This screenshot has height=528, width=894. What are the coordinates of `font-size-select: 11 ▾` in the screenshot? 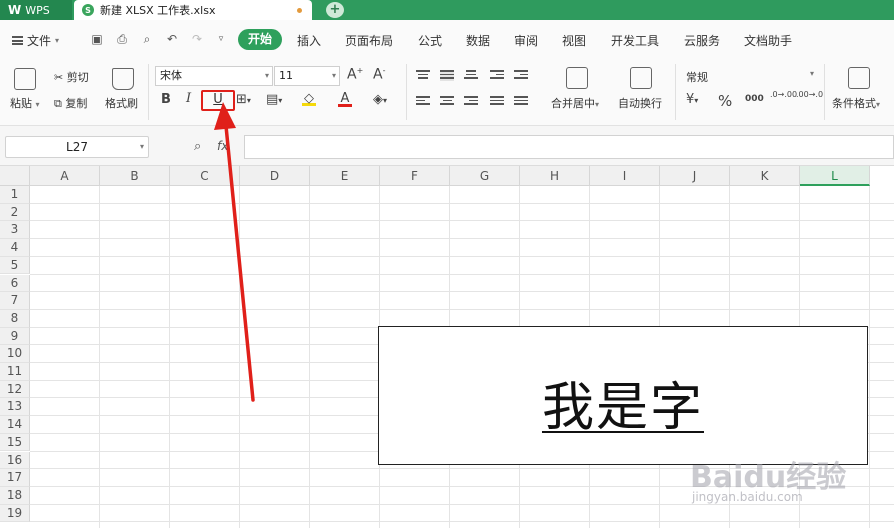 It's located at (307, 76).